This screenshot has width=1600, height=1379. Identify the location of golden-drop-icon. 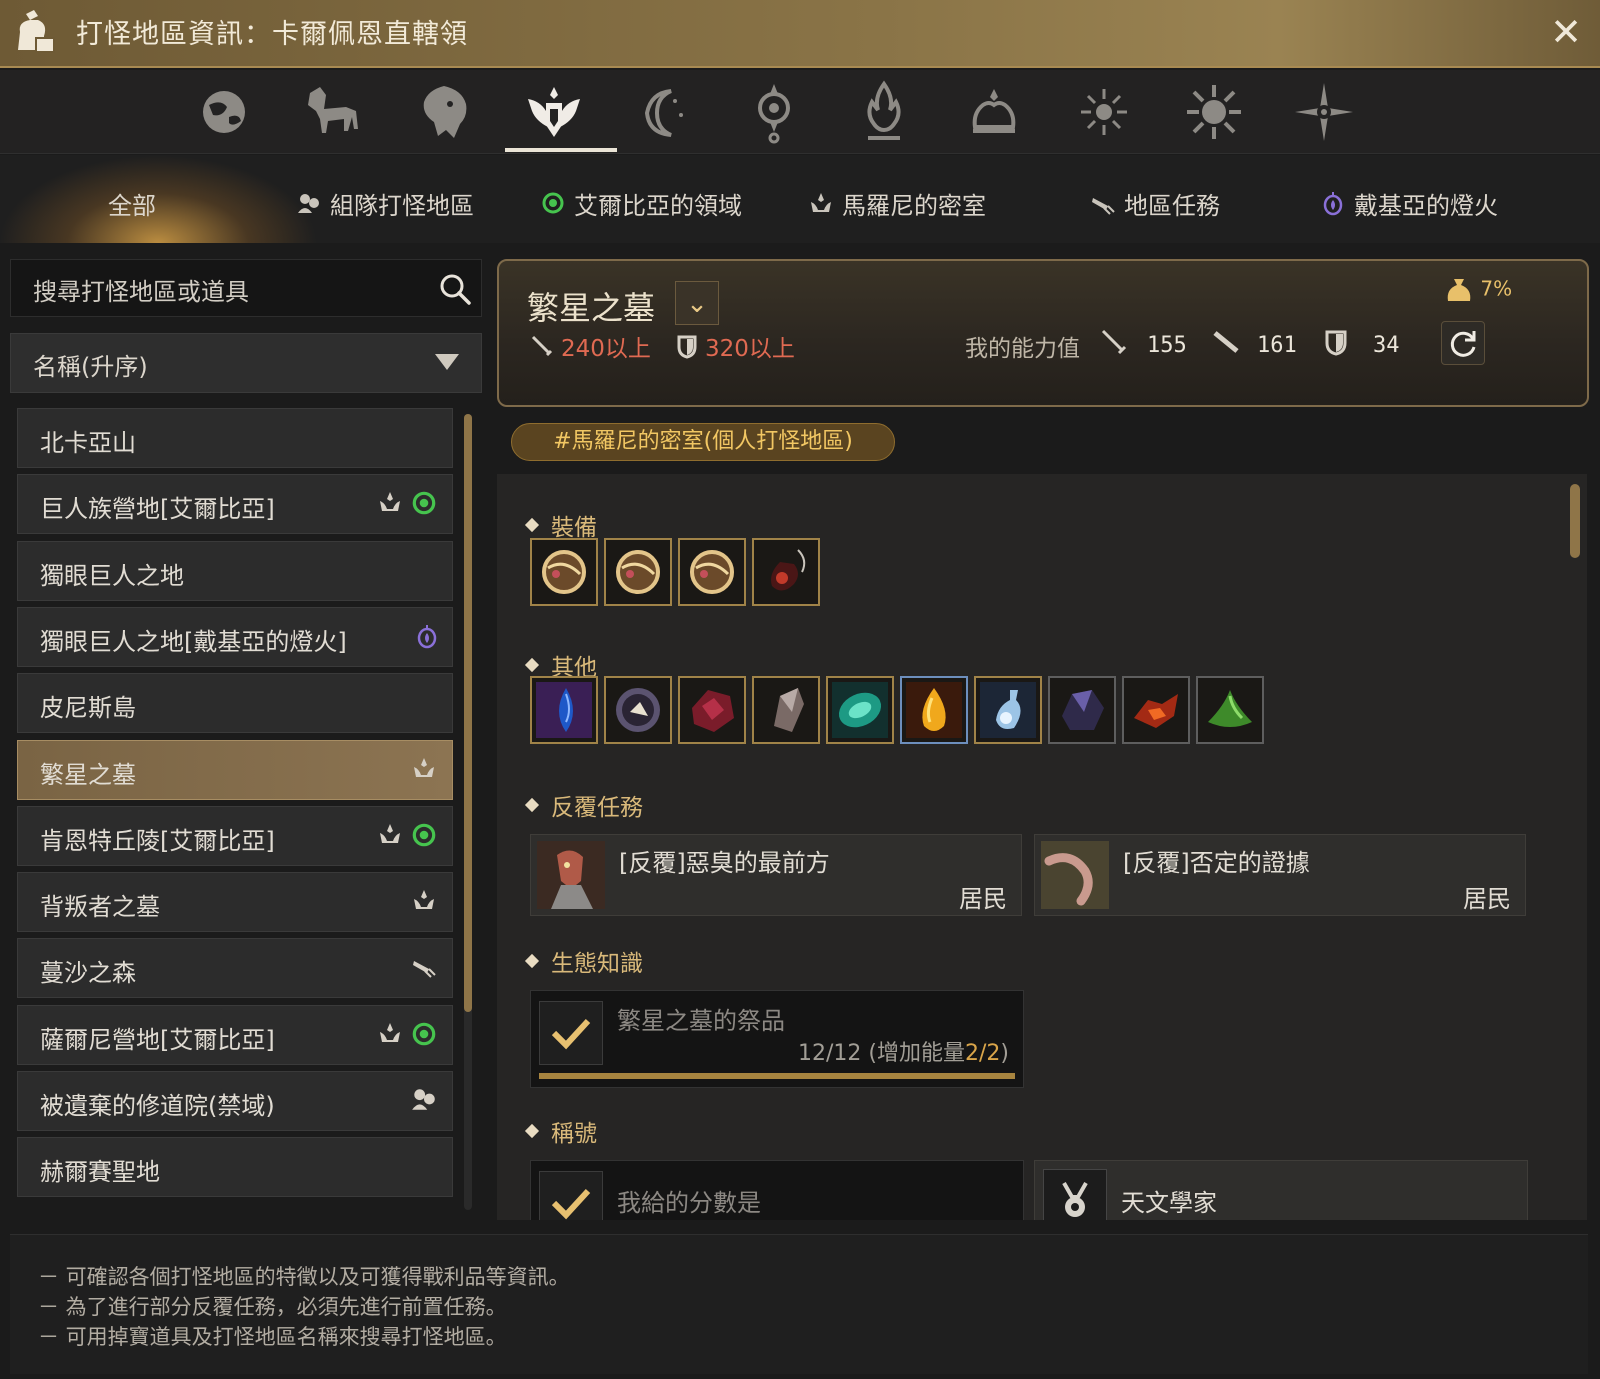
(934, 710).